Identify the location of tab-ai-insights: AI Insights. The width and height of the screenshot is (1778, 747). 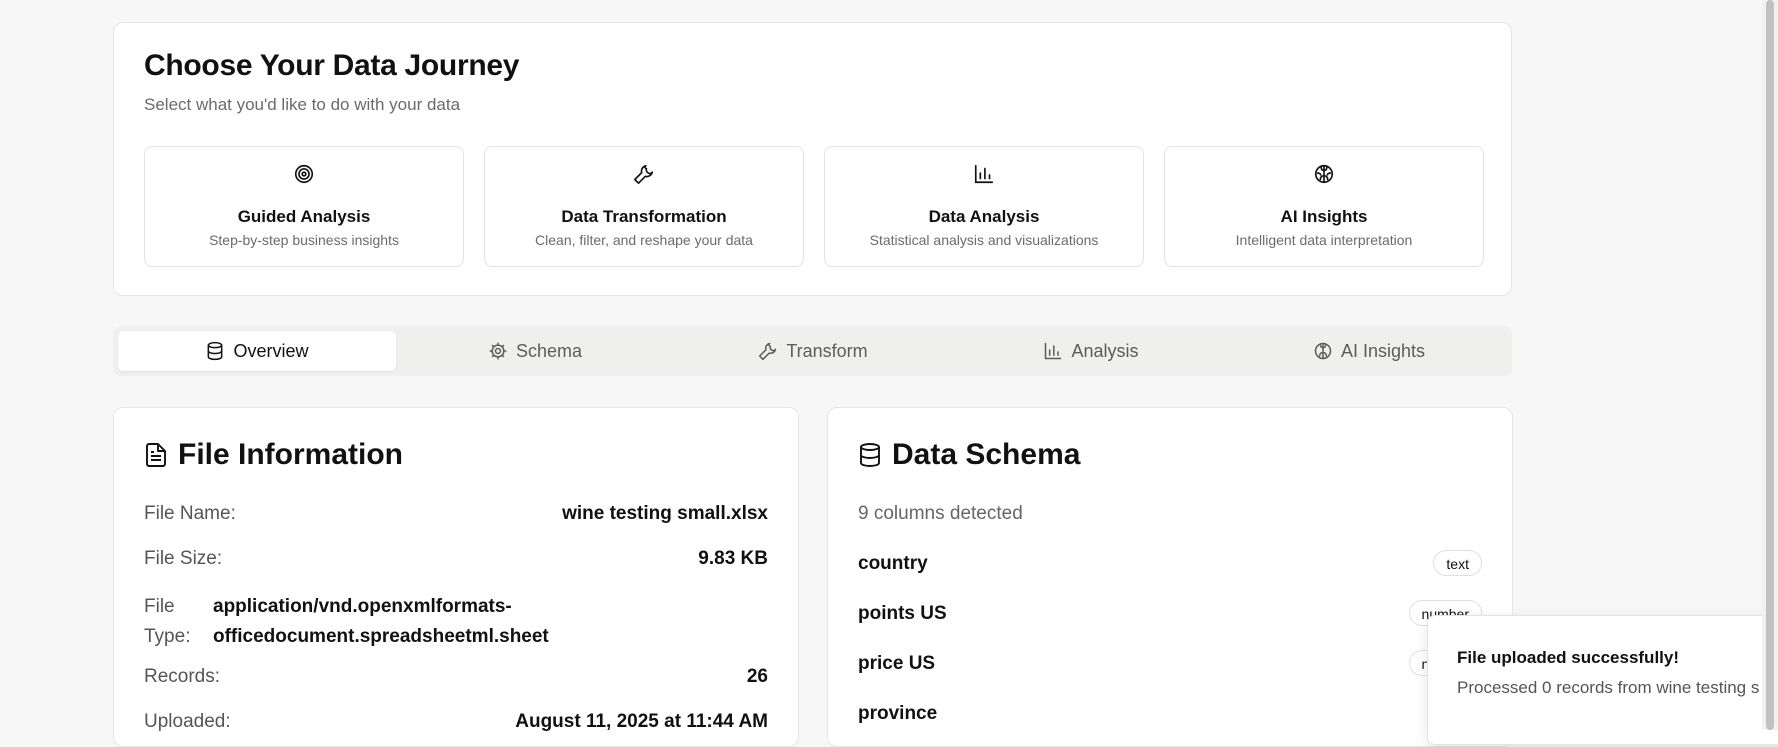
(1369, 351).